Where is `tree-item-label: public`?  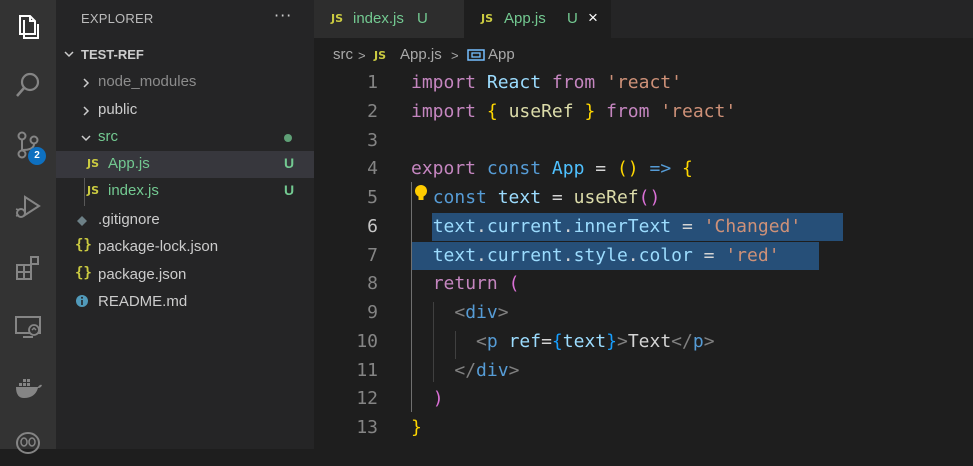
tree-item-label: public is located at coordinates (118, 109).